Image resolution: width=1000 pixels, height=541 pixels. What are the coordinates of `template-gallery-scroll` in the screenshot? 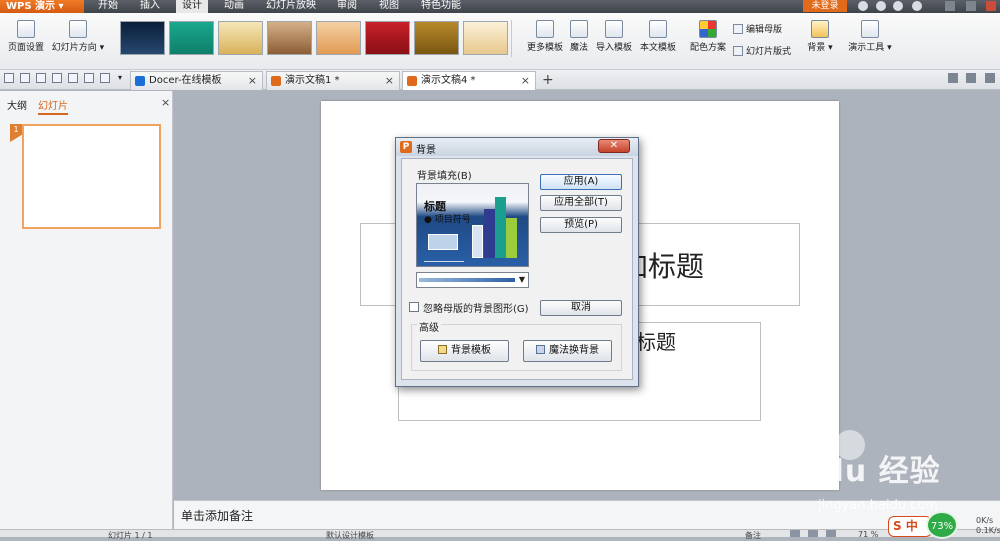 It's located at (515, 38).